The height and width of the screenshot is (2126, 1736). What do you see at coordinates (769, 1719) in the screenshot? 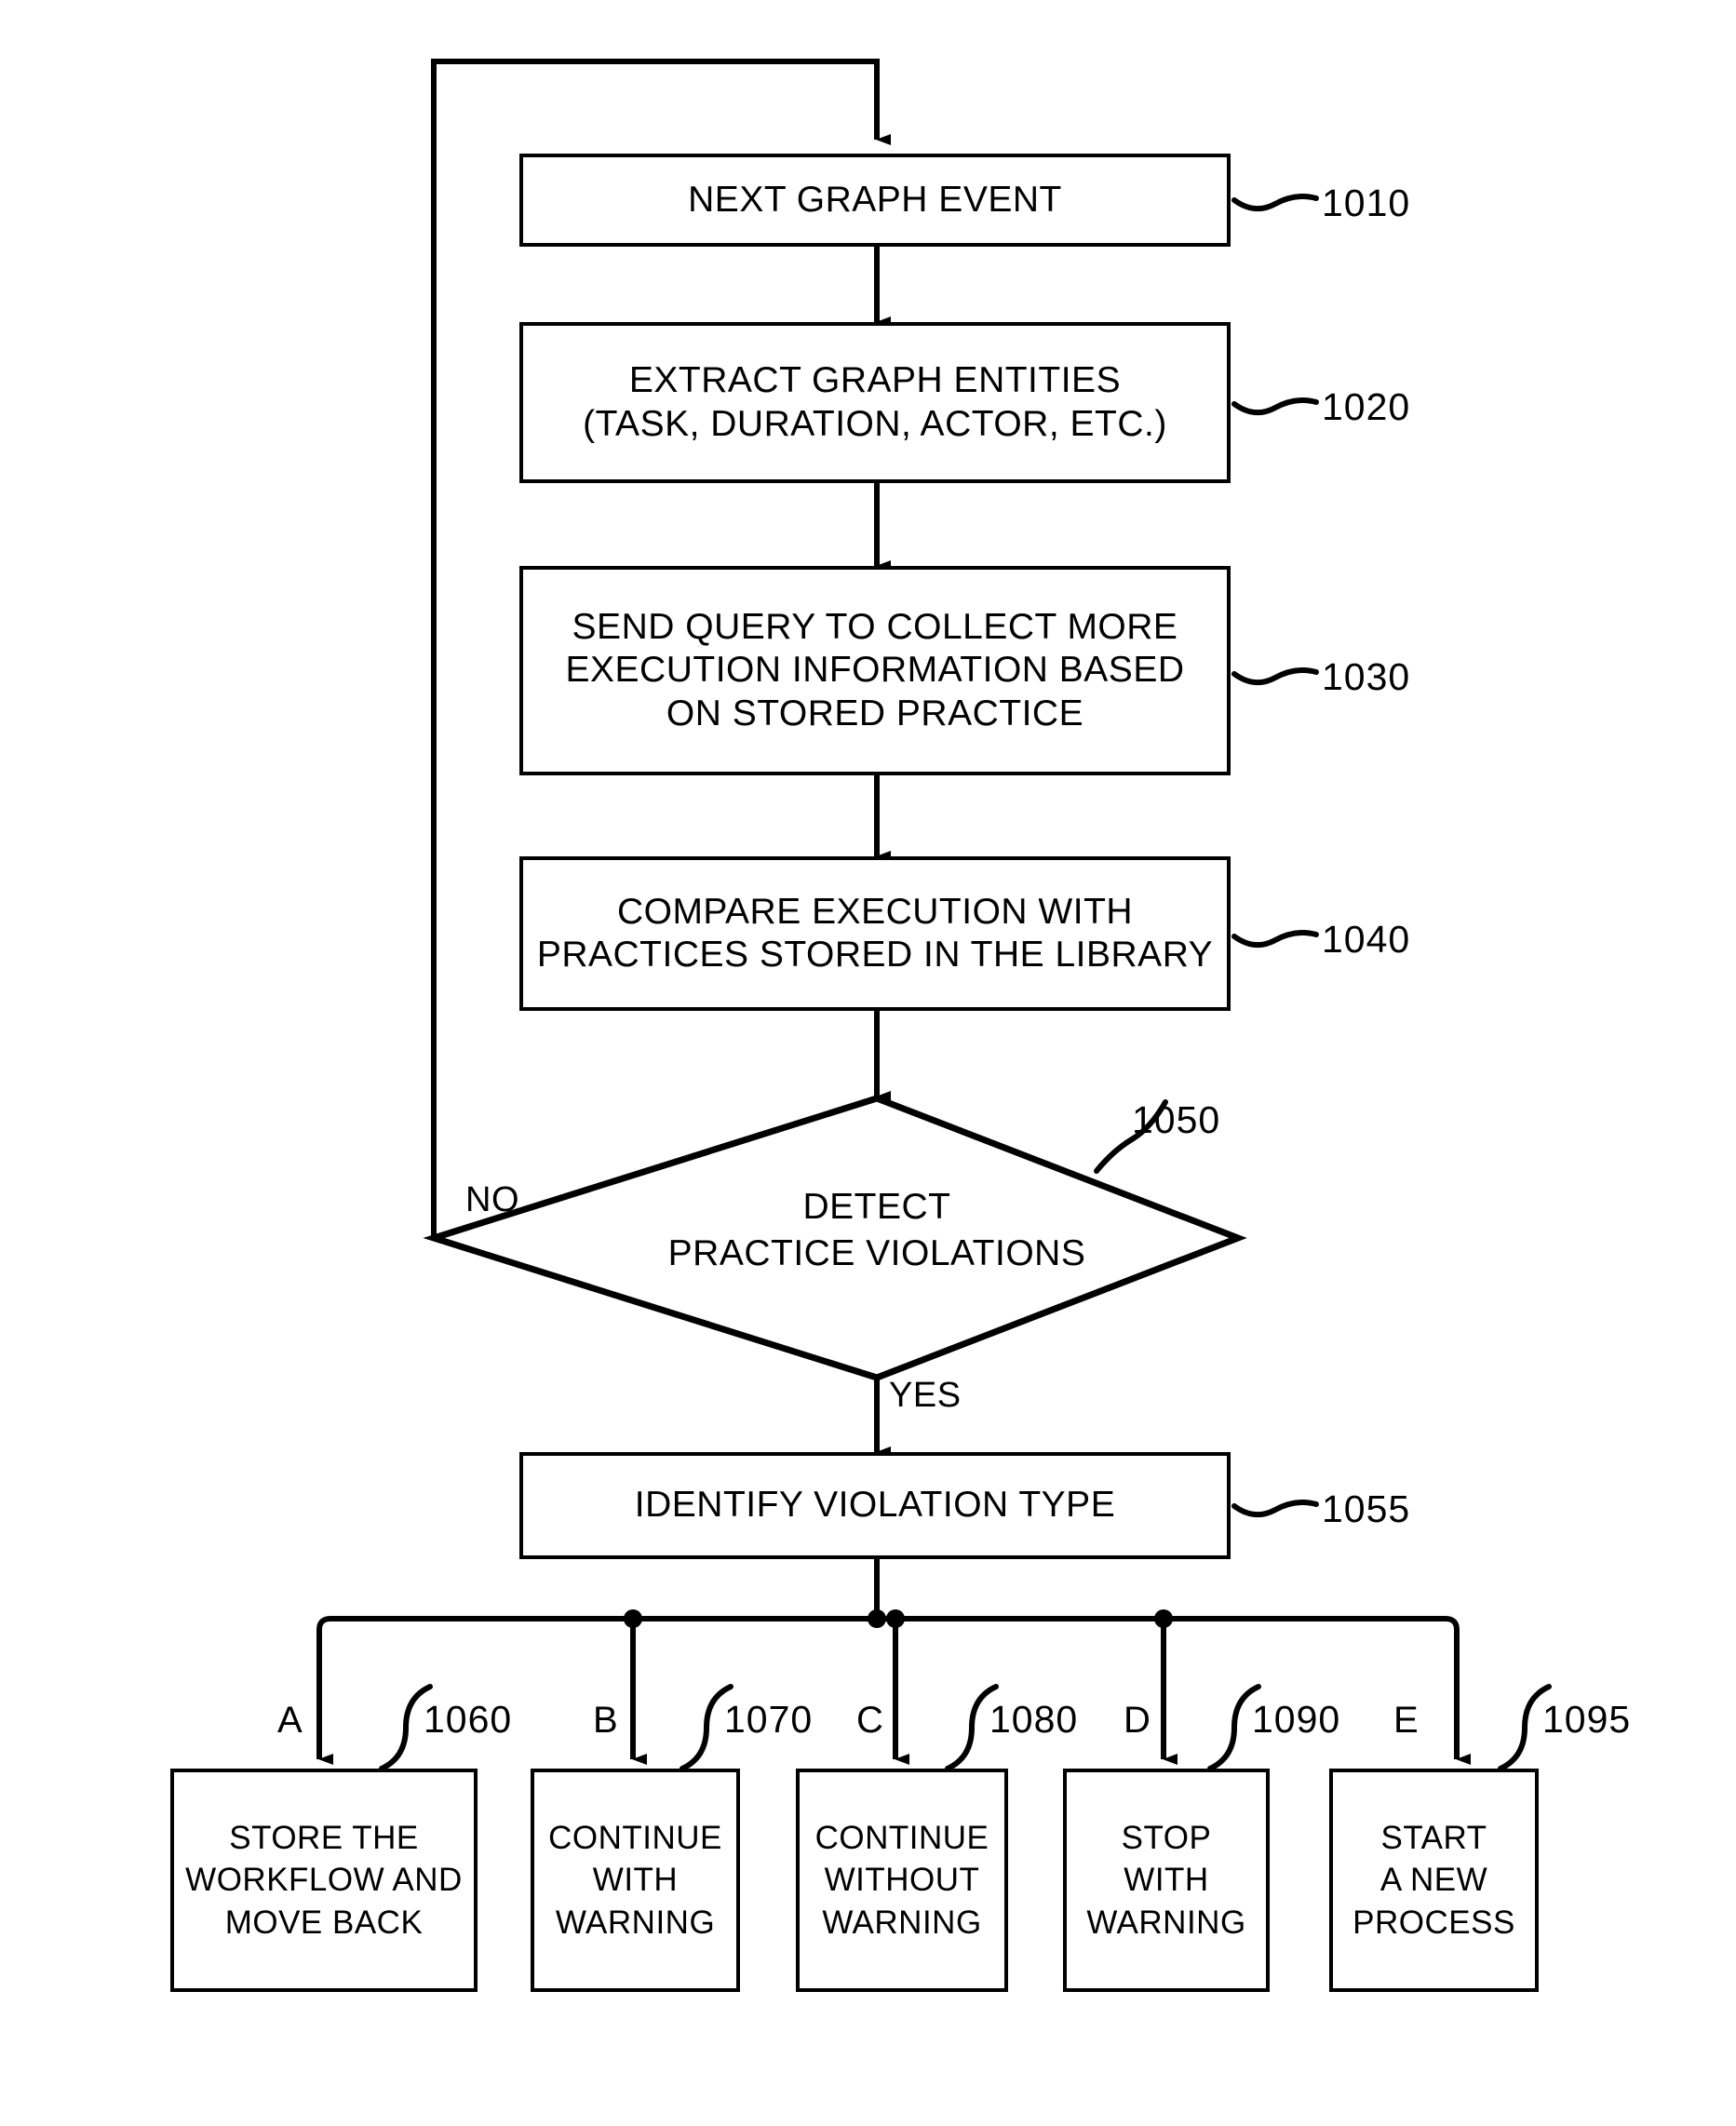
I see `ref-numeral-1070: 1070` at bounding box center [769, 1719].